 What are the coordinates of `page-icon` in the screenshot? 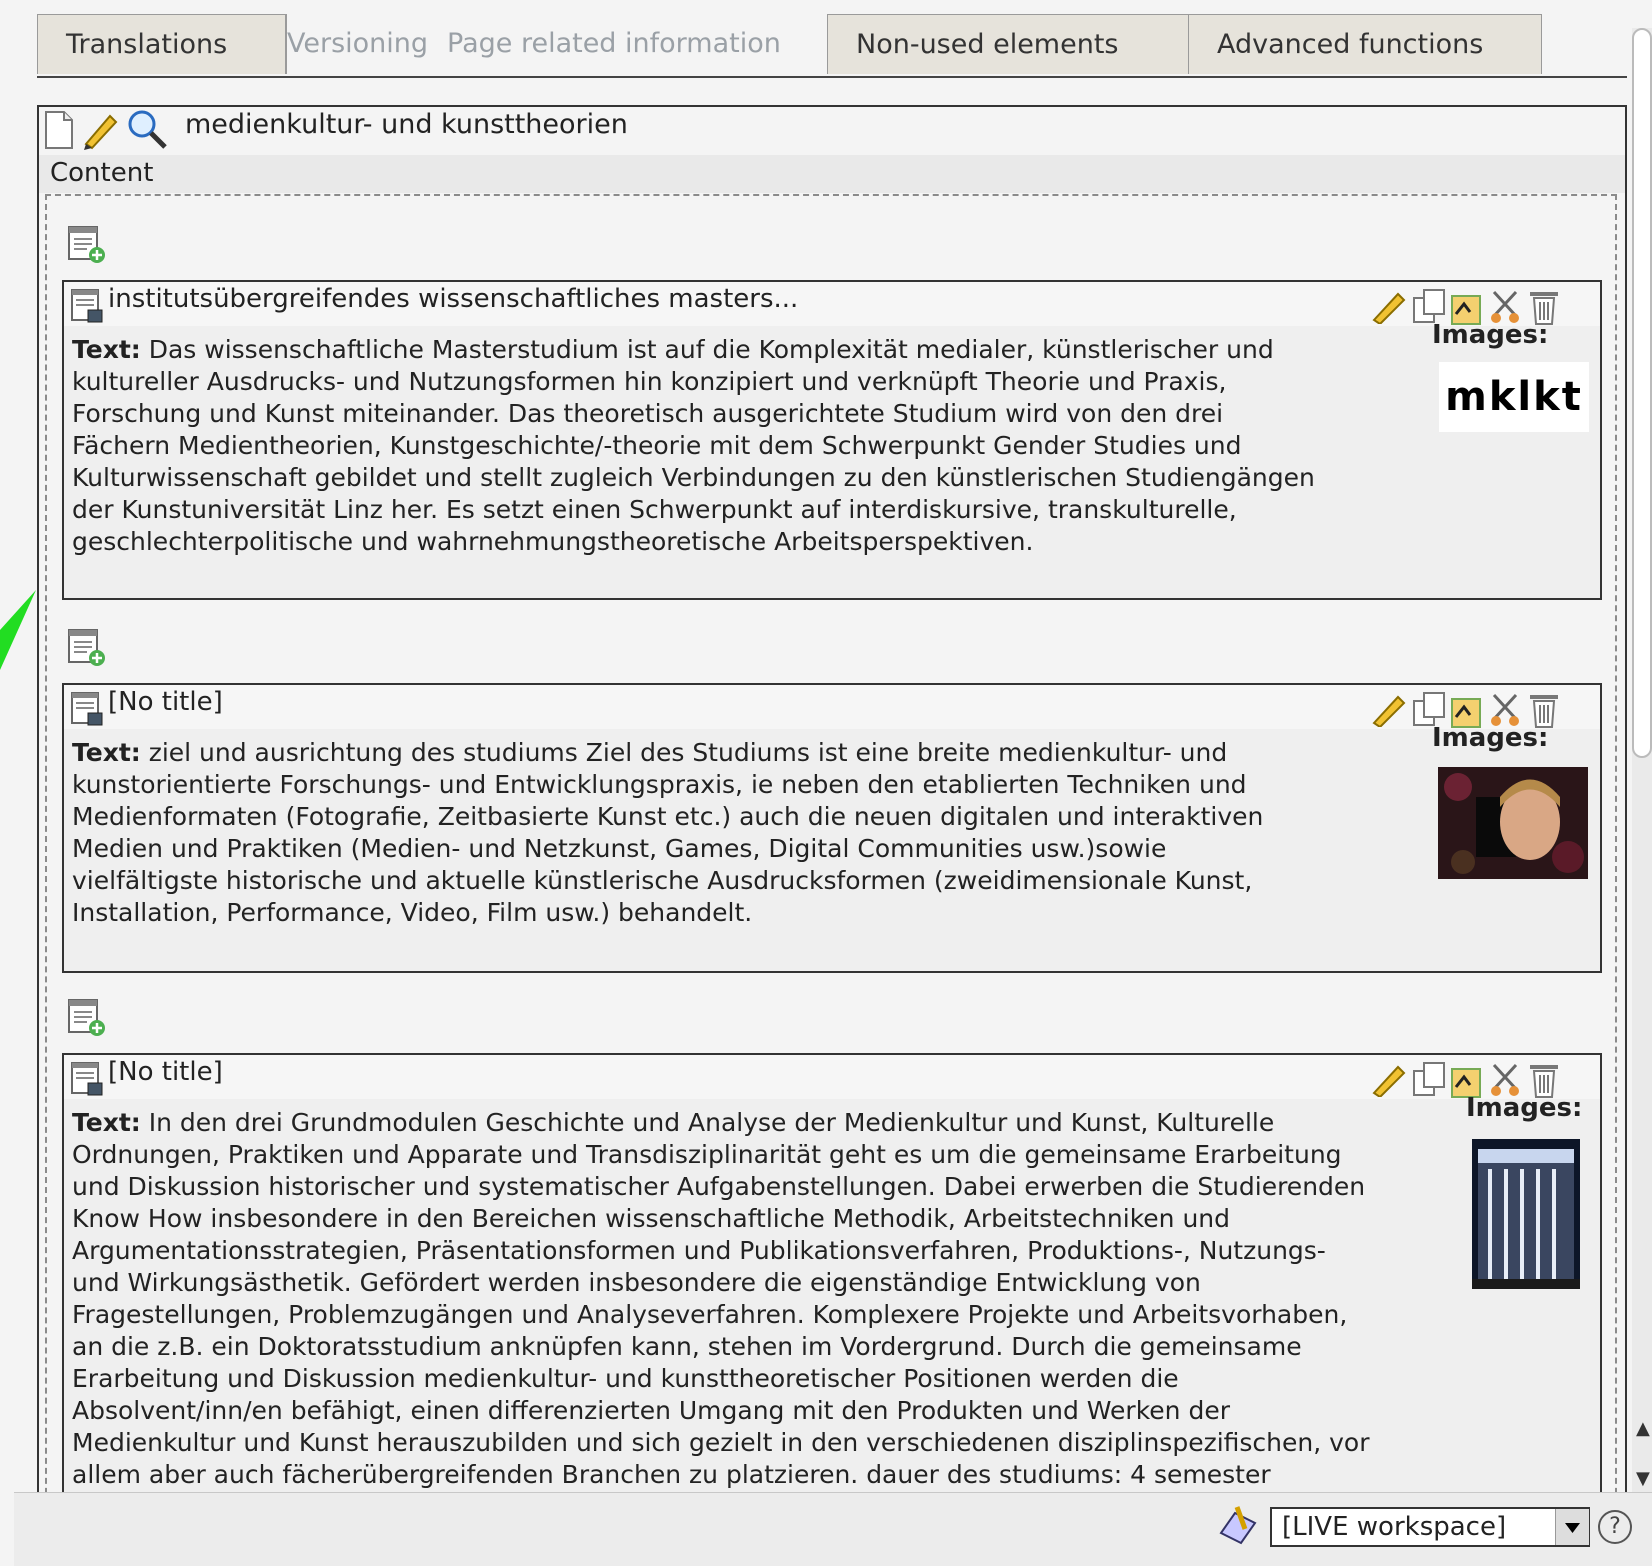 It's located at (59, 130).